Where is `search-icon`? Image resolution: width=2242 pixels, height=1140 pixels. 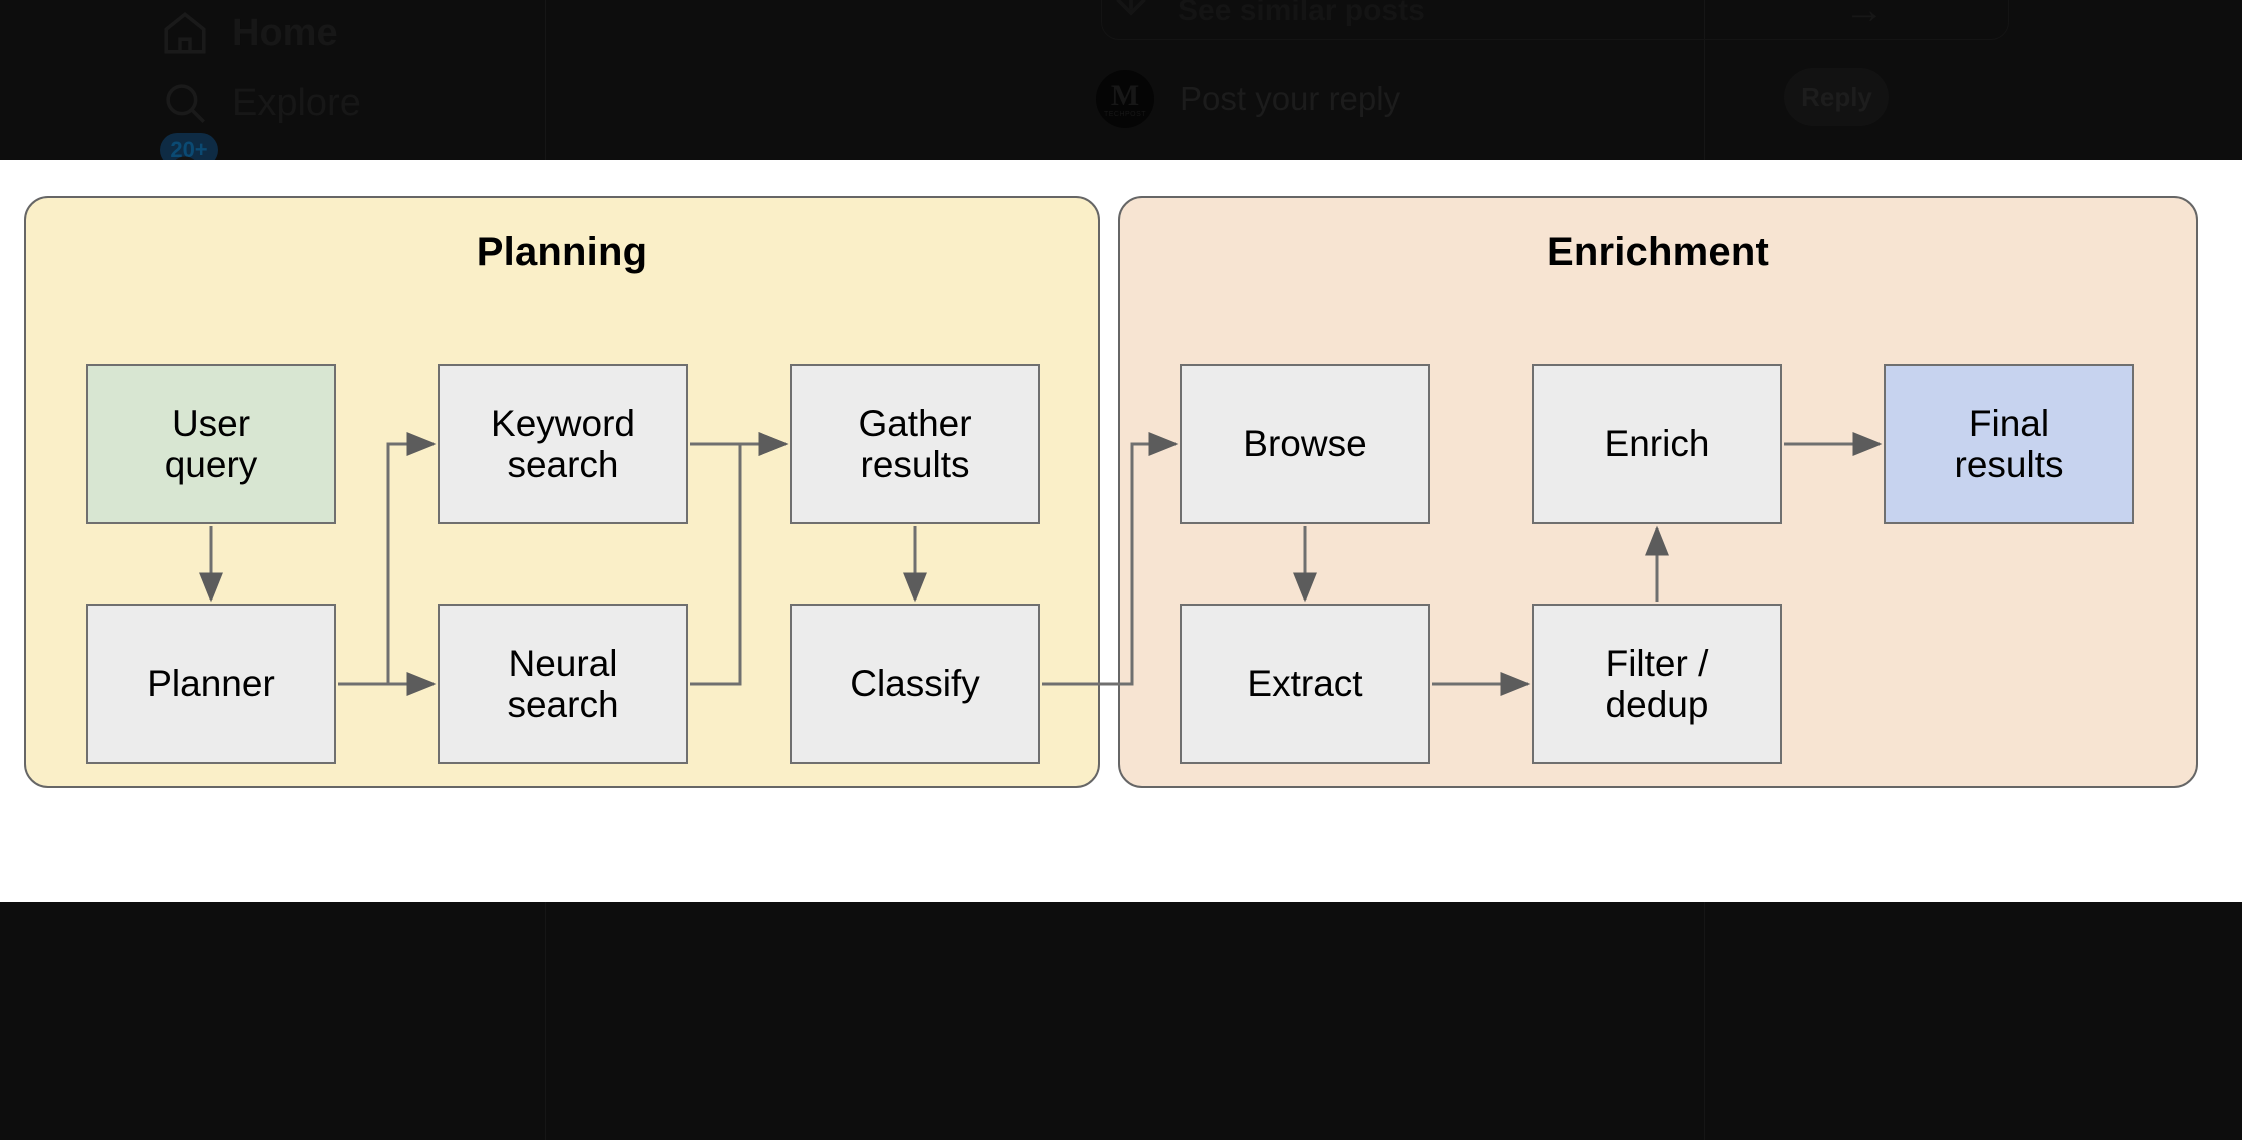 search-icon is located at coordinates (185, 103).